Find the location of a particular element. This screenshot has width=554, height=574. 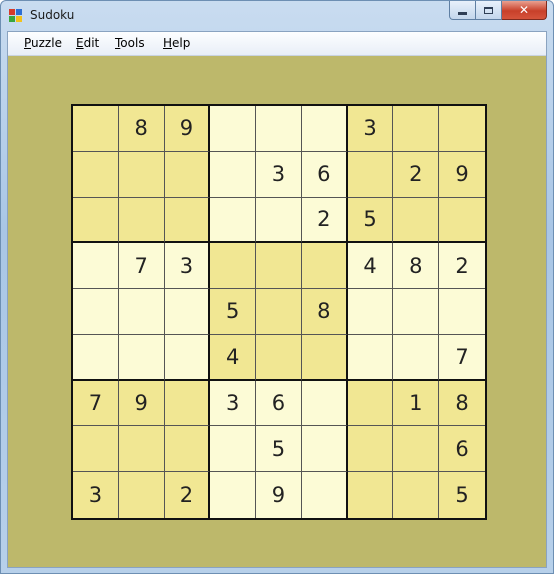

sudoku-cell-r4-c2: 7 is located at coordinates (141, 266).